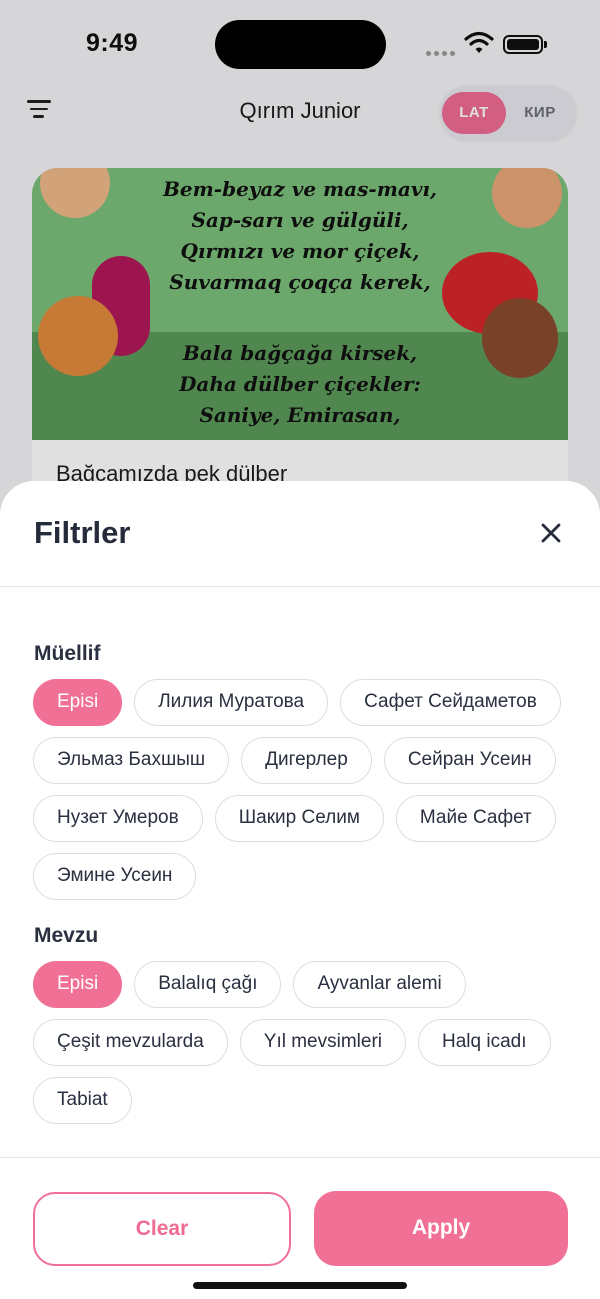  What do you see at coordinates (67, 653) in the screenshot?
I see `author-section-label: Müellif` at bounding box center [67, 653].